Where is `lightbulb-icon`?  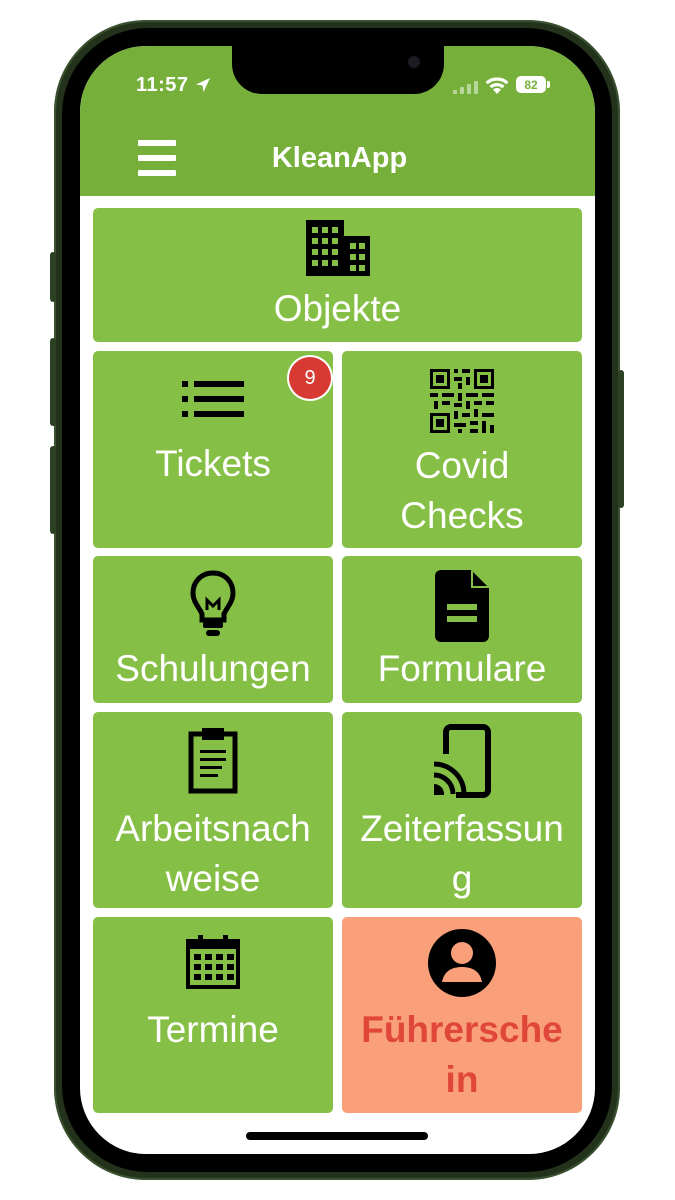 lightbulb-icon is located at coordinates (213, 603).